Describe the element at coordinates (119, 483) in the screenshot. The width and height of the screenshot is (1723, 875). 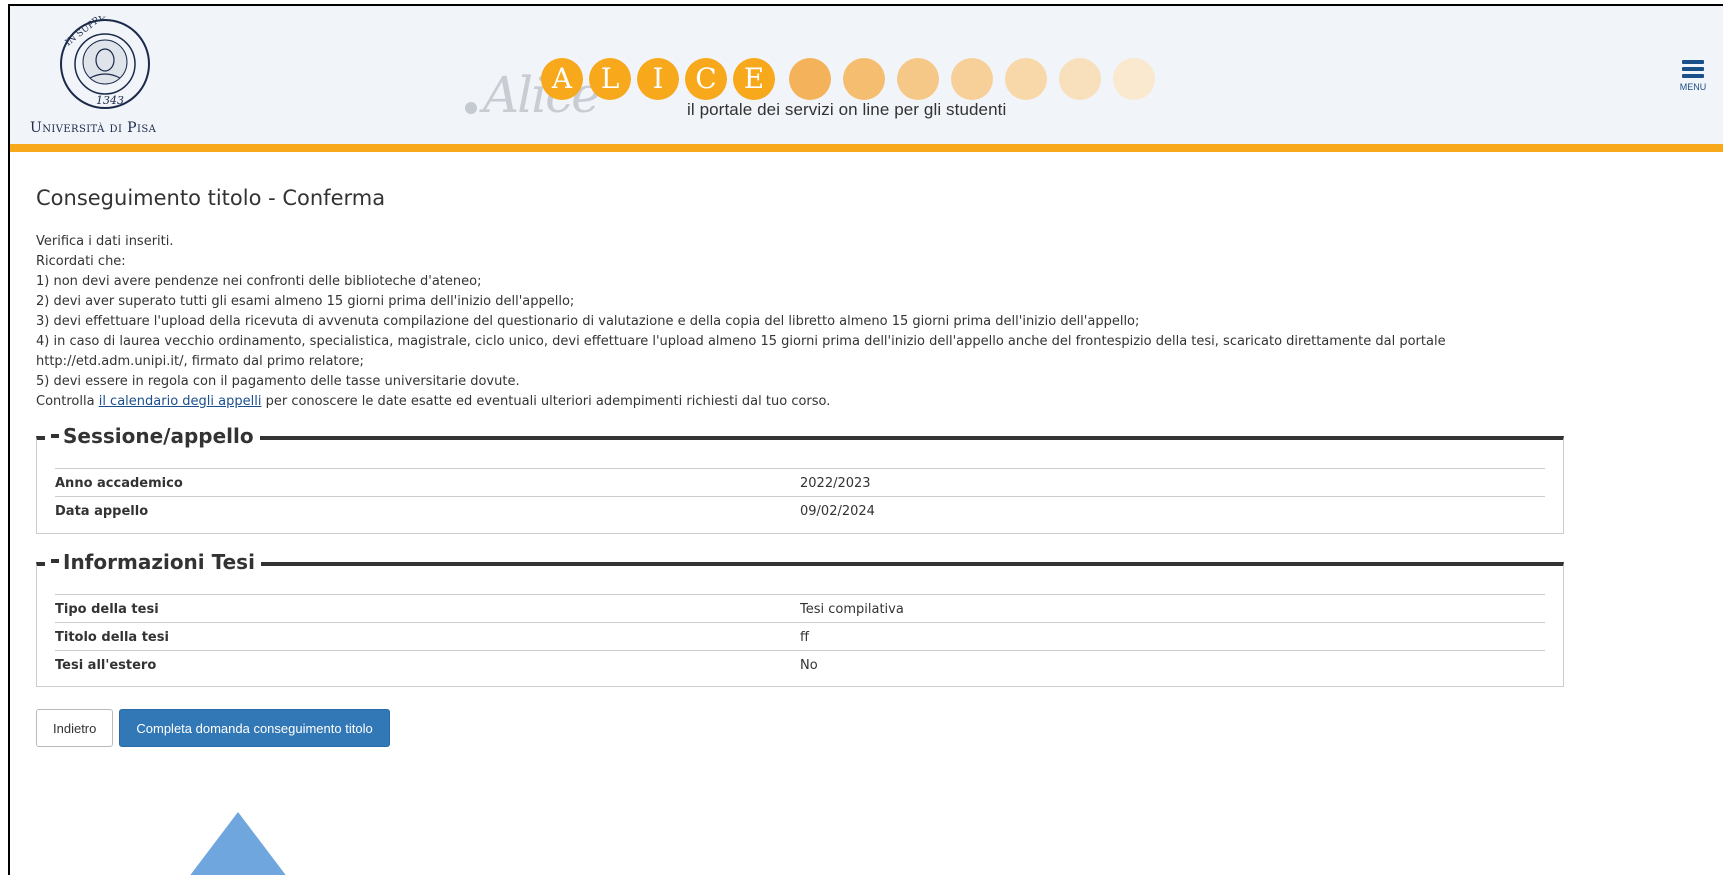
I see `row-label: Anno accademico` at that location.